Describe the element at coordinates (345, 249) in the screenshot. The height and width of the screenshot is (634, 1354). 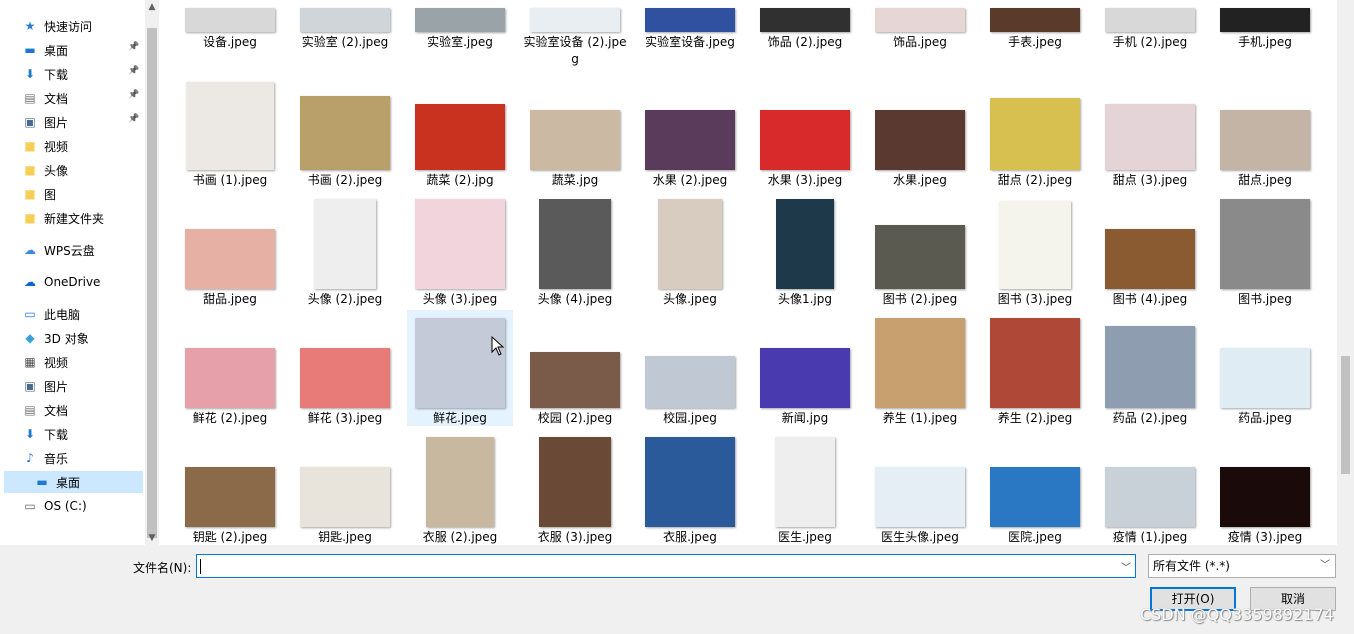
I see `file-item: 头像 (2).jpeg` at that location.